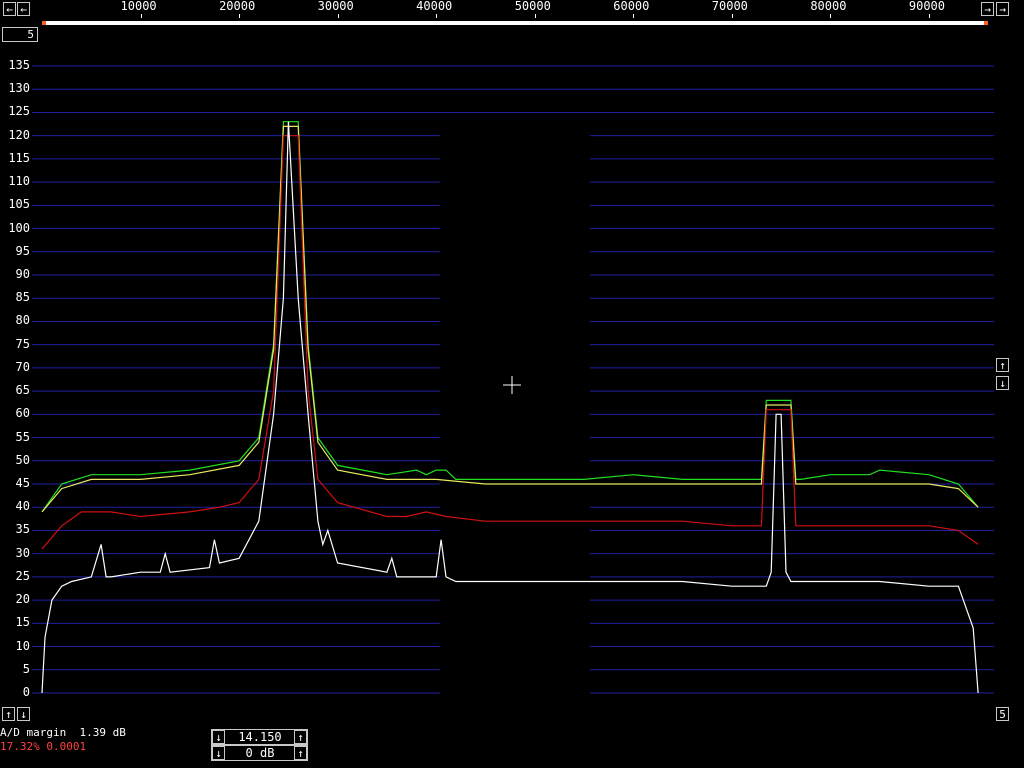 The image size is (1024, 768). I want to click on frequency-up-button: ↑, so click(300, 737).